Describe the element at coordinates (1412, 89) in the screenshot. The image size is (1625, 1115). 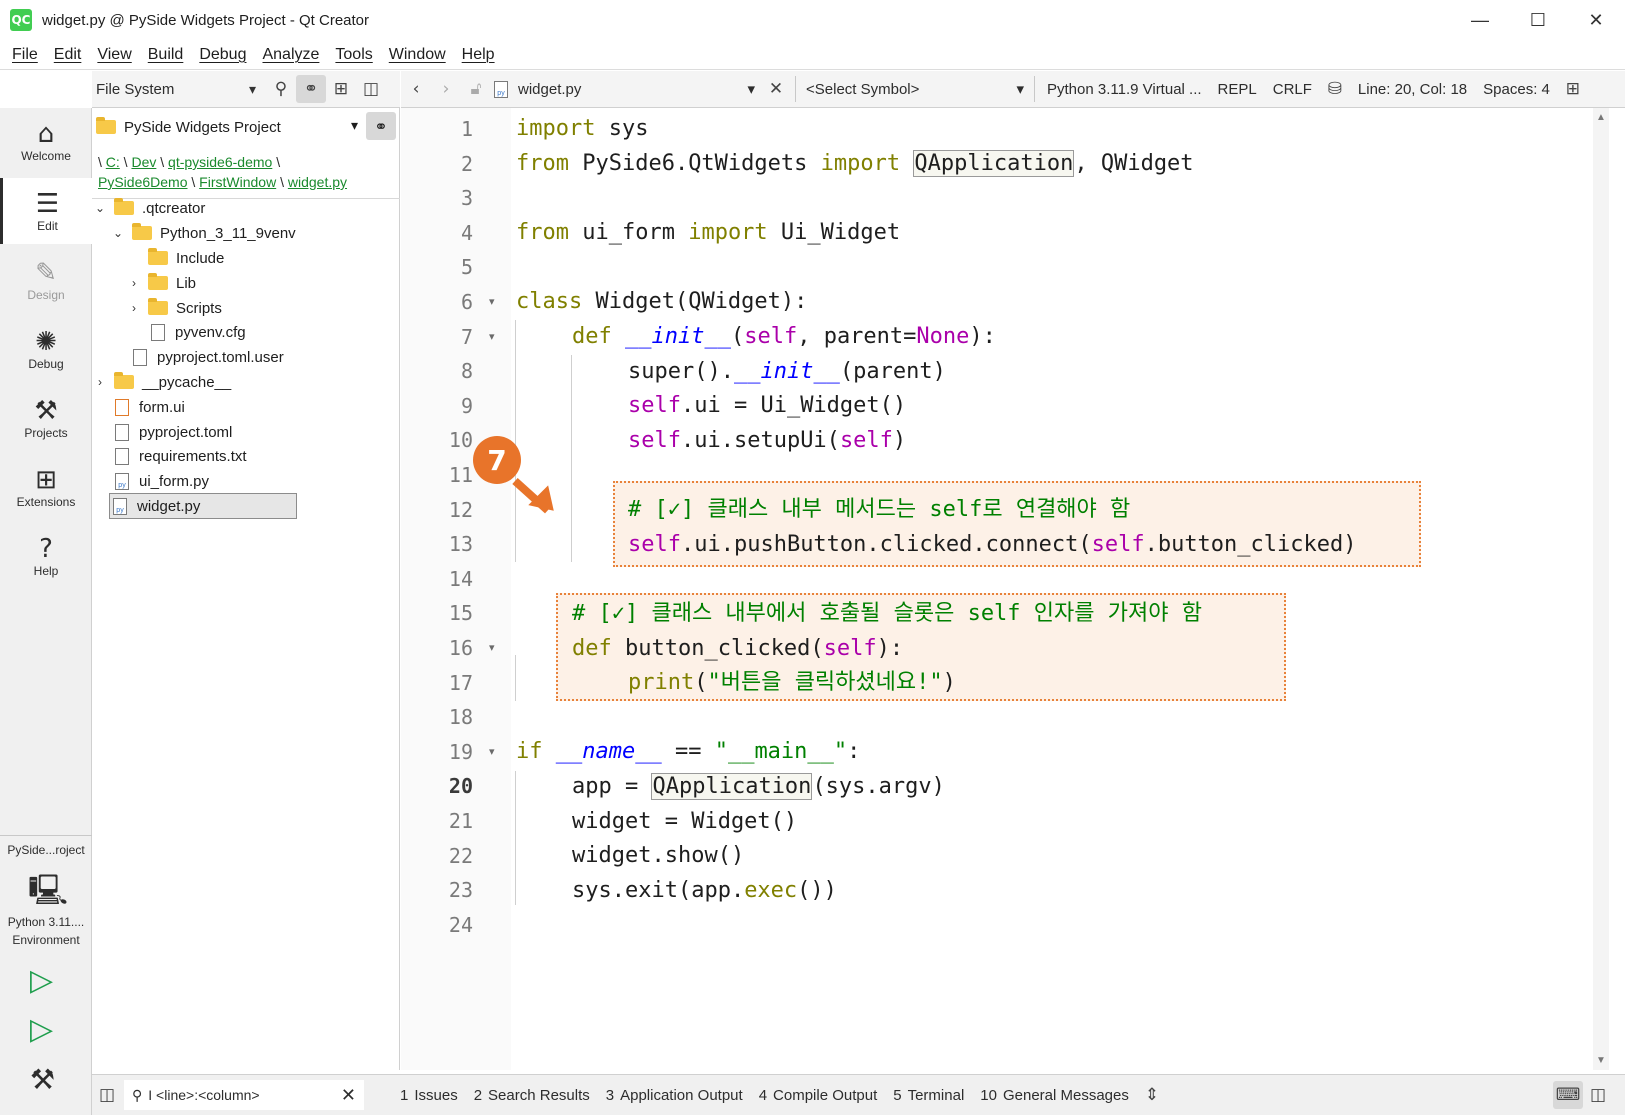
I see `cursor-position: Line: 20, Col: 18` at that location.